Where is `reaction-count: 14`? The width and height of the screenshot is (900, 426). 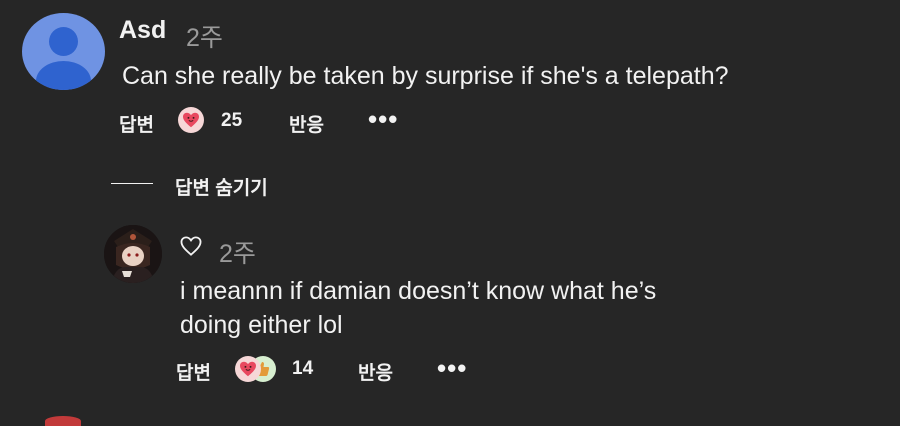 reaction-count: 14 is located at coordinates (303, 368).